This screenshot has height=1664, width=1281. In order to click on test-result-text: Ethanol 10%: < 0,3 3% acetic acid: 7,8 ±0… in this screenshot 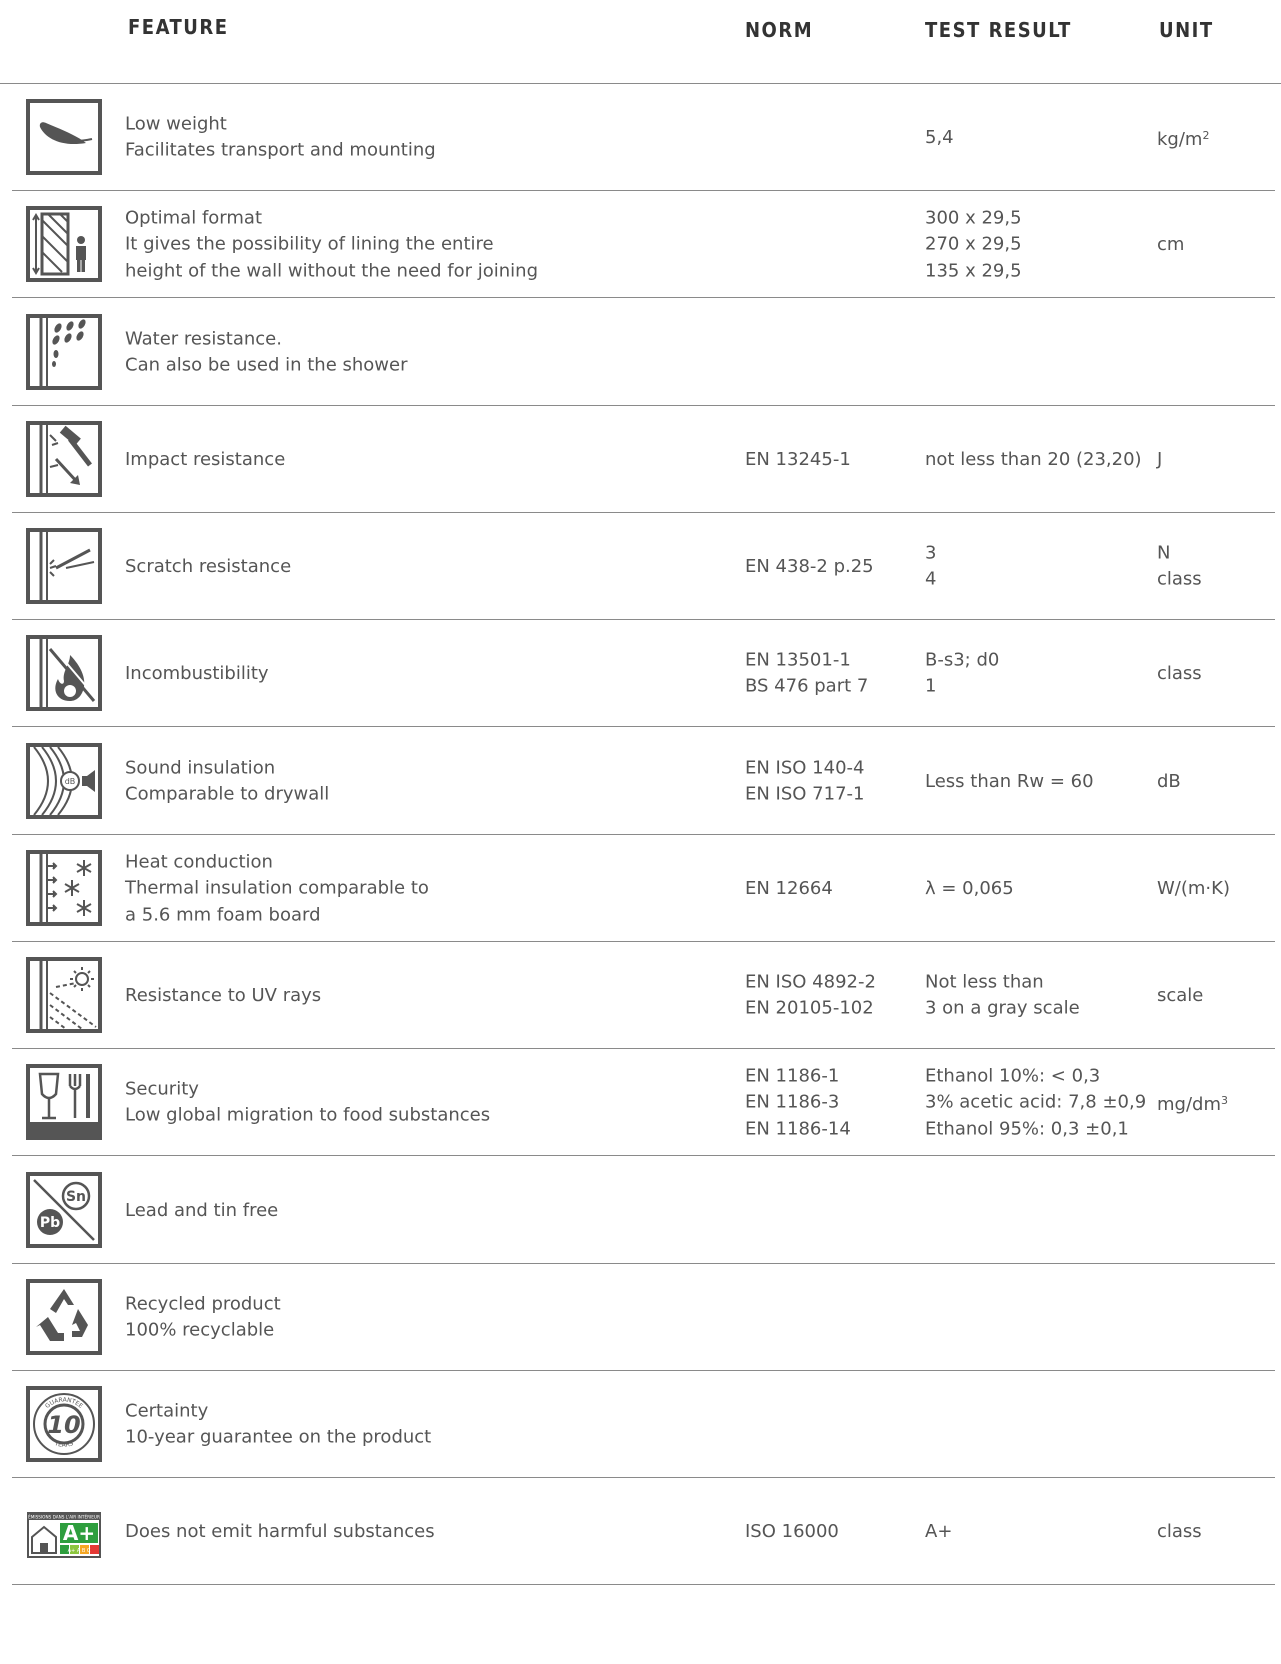, I will do `click(1035, 1103)`.